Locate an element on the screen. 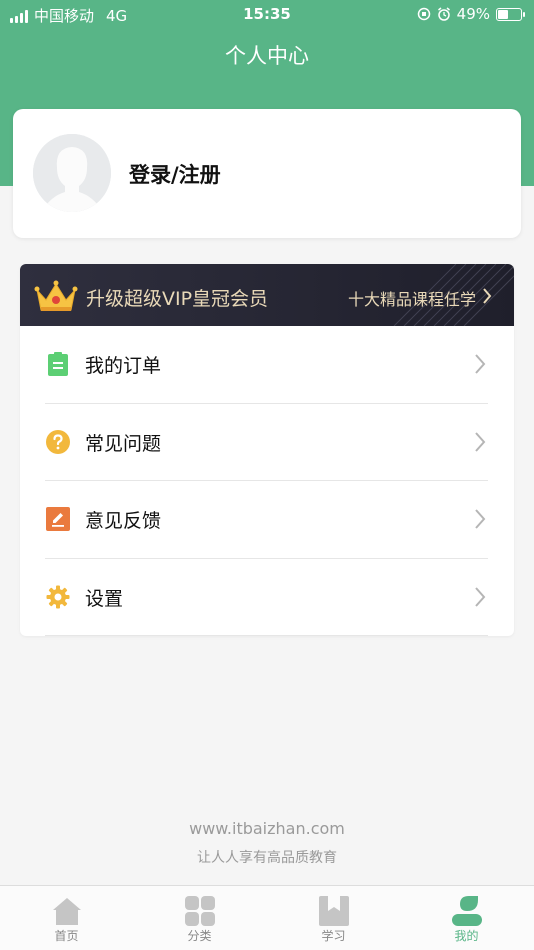 This screenshot has height=950, width=534. menu-label: 我的订单 is located at coordinates (123, 366).